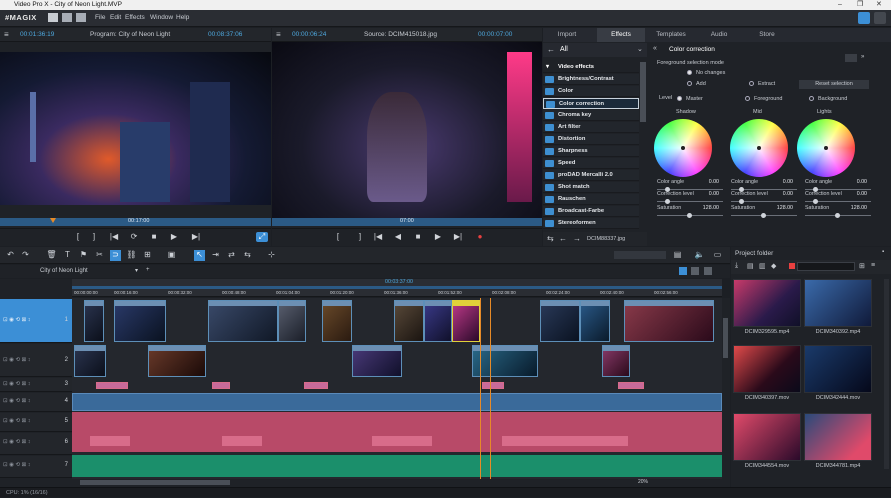 The image size is (891, 498). Describe the element at coordinates (591, 139) in the screenshot. I see `effect-item: Distortion` at that location.